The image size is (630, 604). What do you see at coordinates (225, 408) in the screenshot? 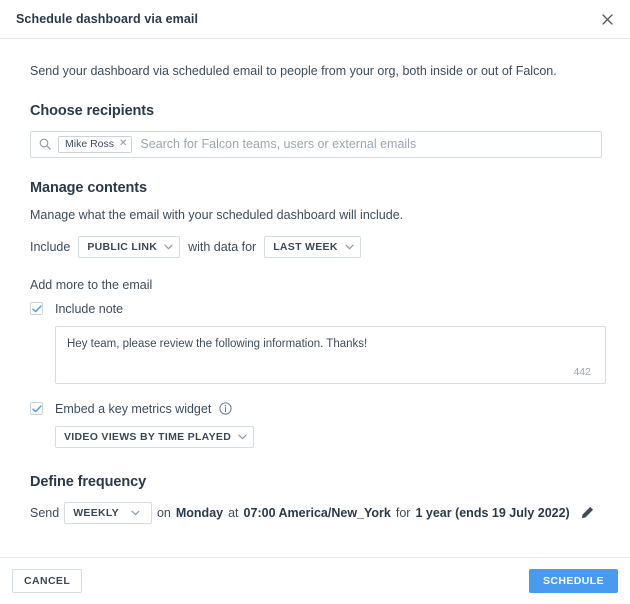
I see `info-icon` at bounding box center [225, 408].